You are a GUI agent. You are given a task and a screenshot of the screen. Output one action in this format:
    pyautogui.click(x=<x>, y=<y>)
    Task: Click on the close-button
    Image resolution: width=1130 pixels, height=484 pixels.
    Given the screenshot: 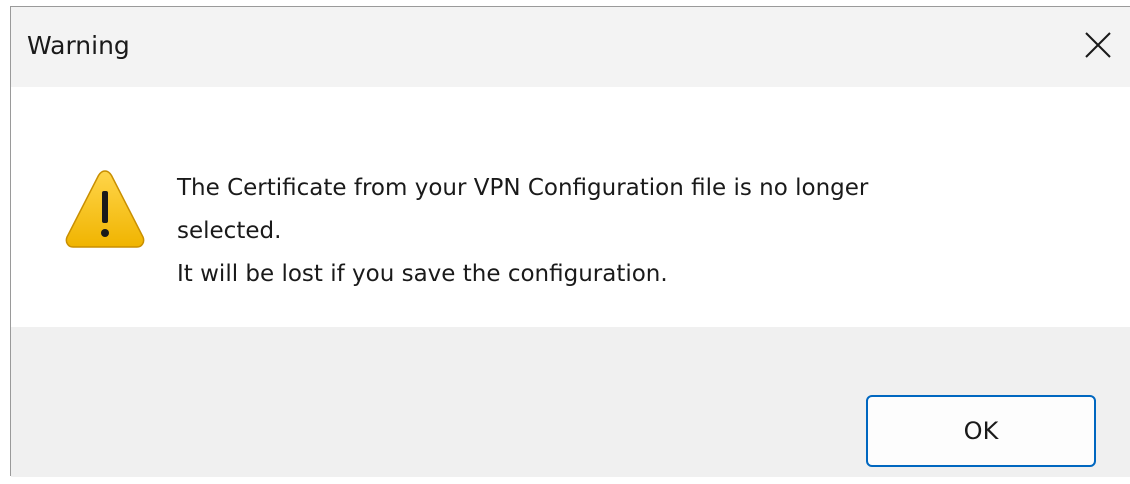 What is the action you would take?
    pyautogui.click(x=1098, y=45)
    